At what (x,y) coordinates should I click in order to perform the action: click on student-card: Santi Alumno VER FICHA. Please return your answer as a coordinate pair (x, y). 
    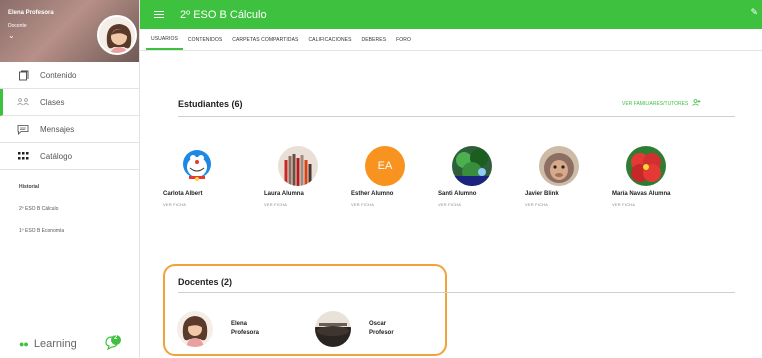
    Looking at the image, I should click on (483, 176).